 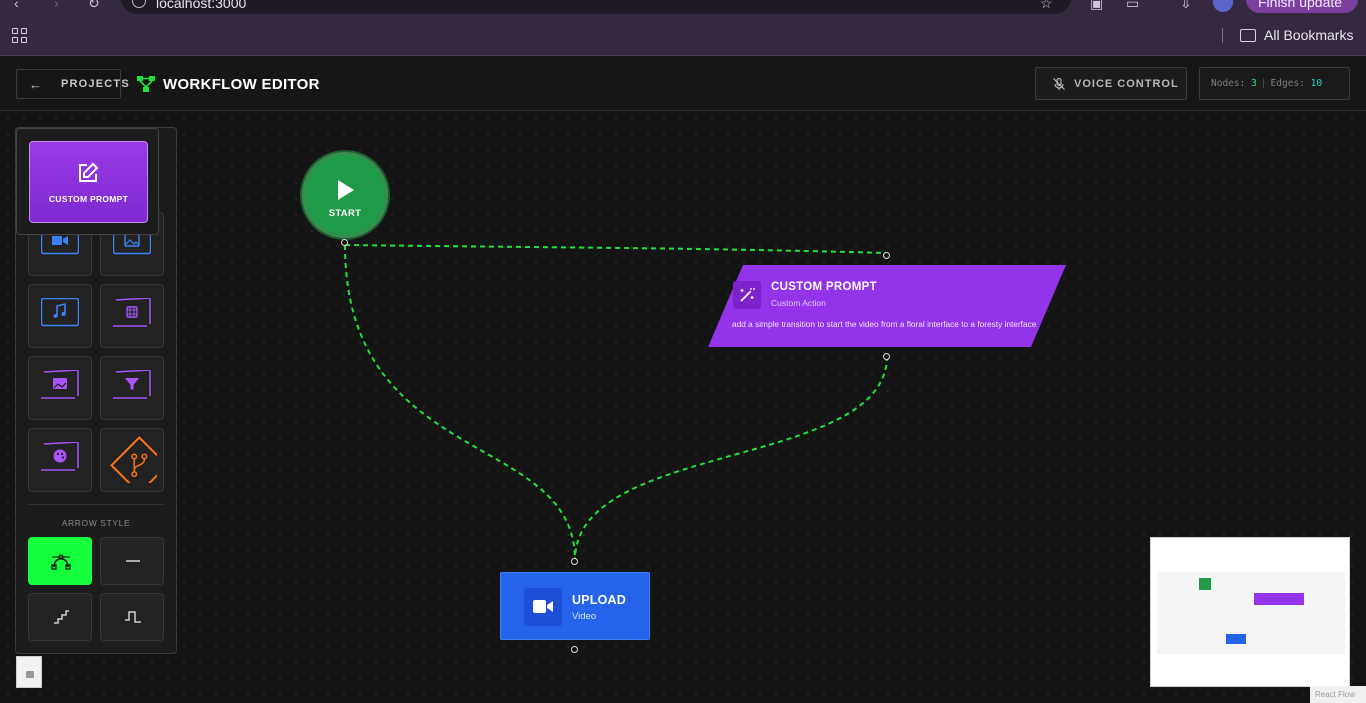 I want to click on bezier-curve-icon, so click(x=61, y=562).